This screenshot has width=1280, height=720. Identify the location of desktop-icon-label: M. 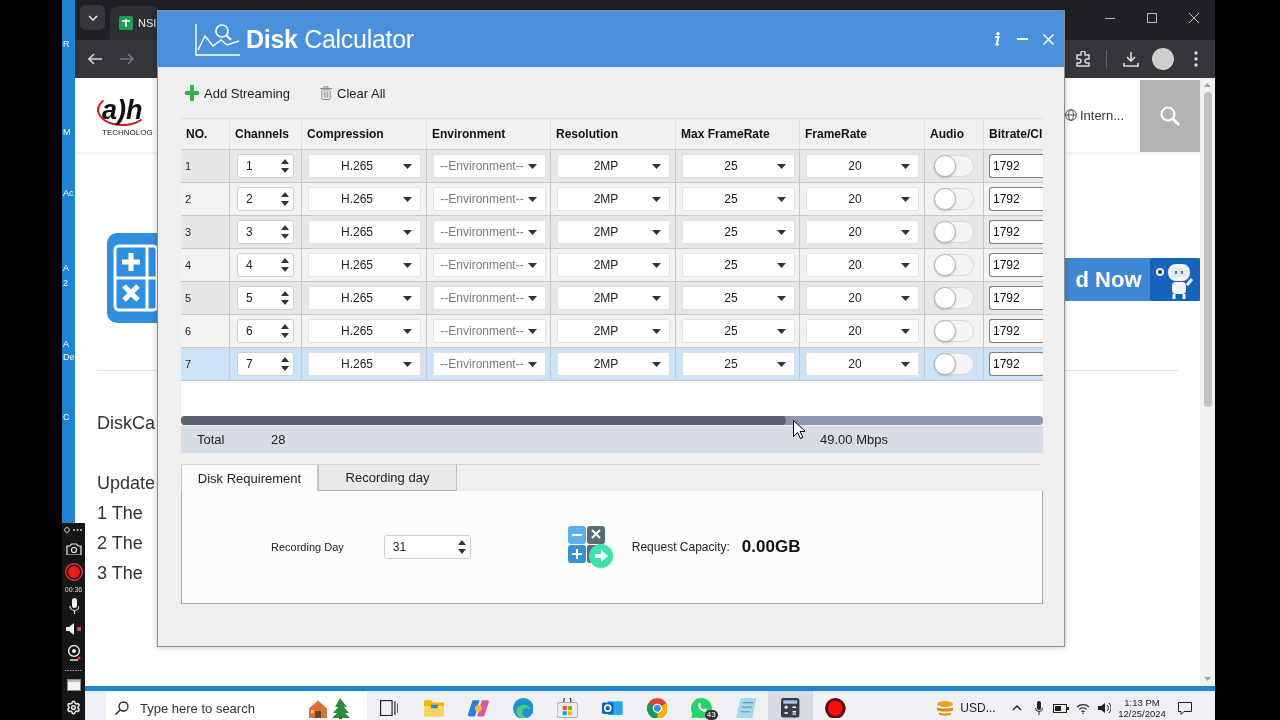
(67, 132).